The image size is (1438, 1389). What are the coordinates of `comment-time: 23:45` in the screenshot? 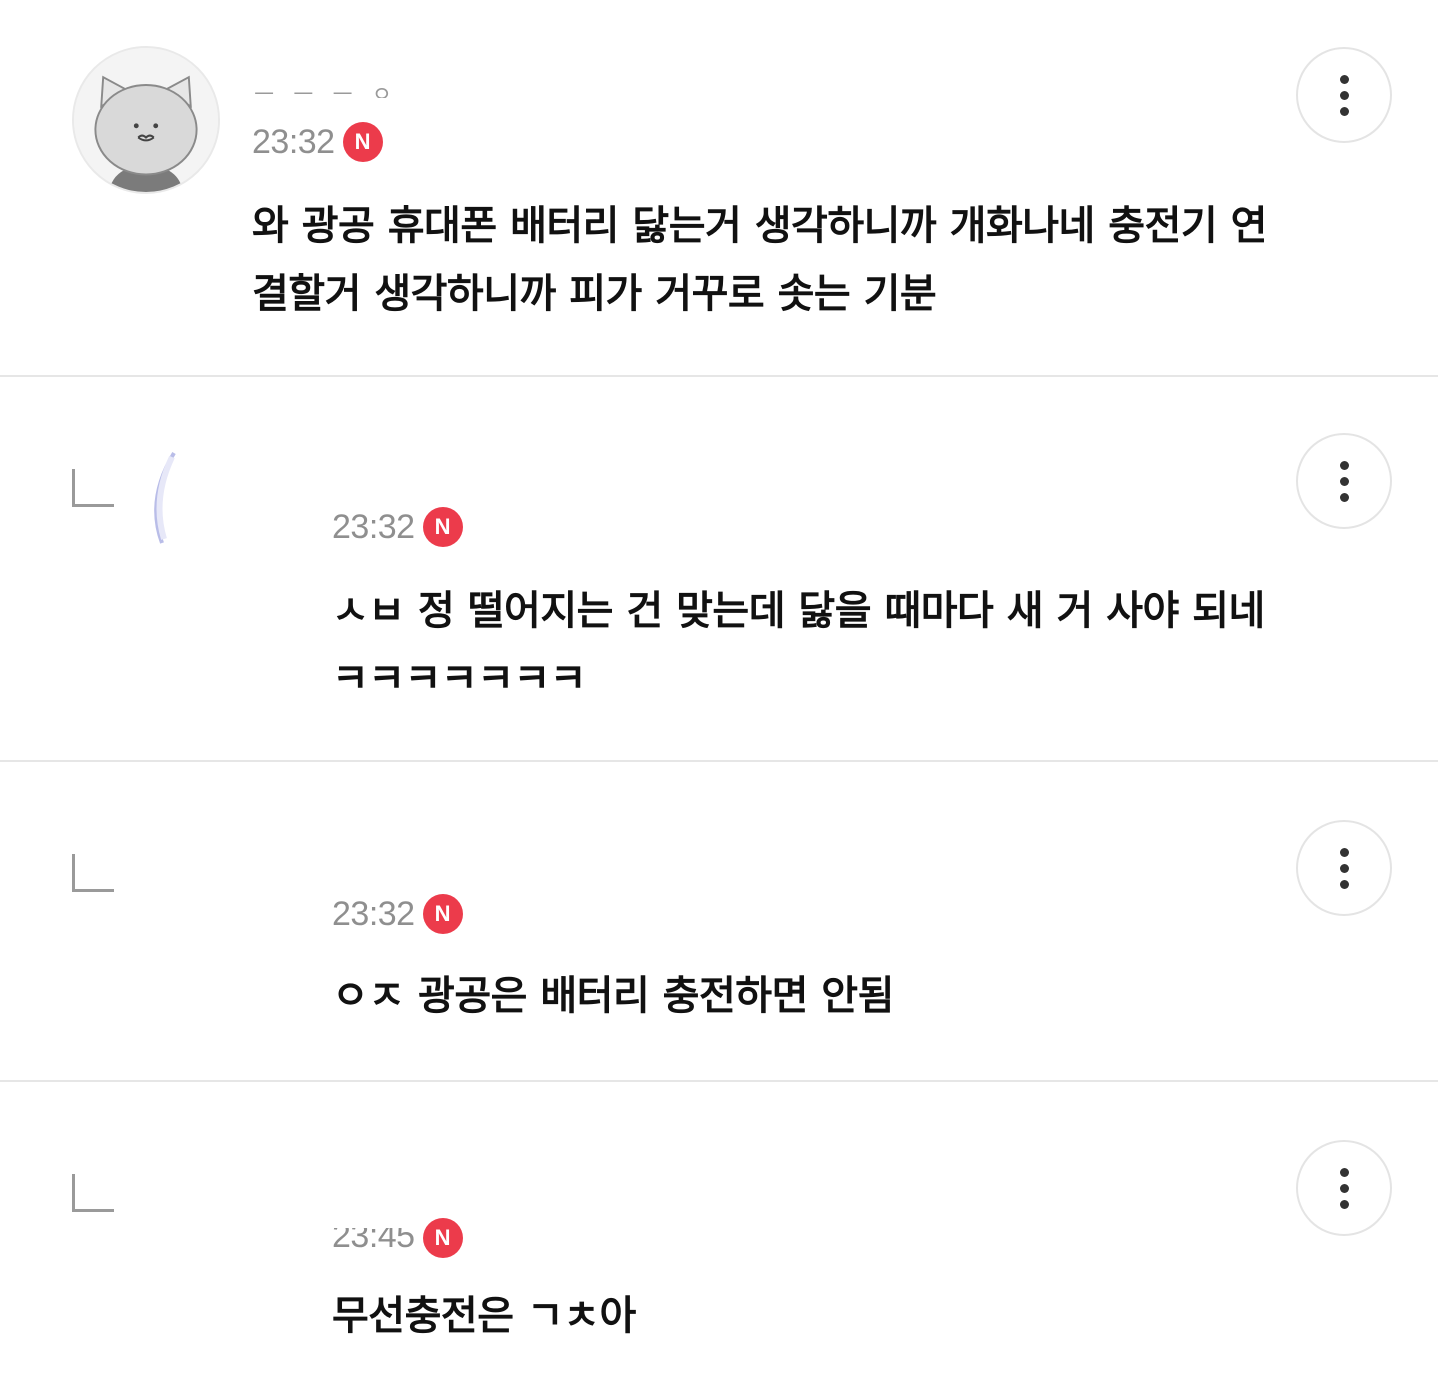 It's located at (373, 1238).